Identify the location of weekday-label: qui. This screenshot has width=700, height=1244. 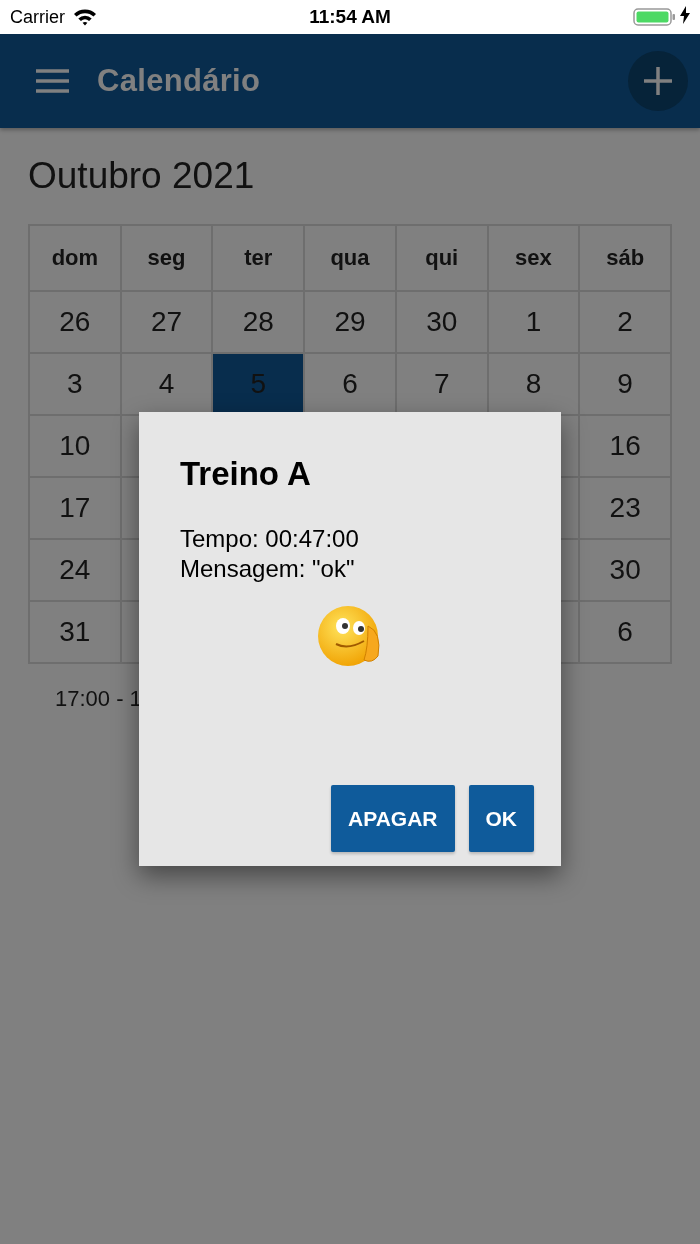
(442, 259).